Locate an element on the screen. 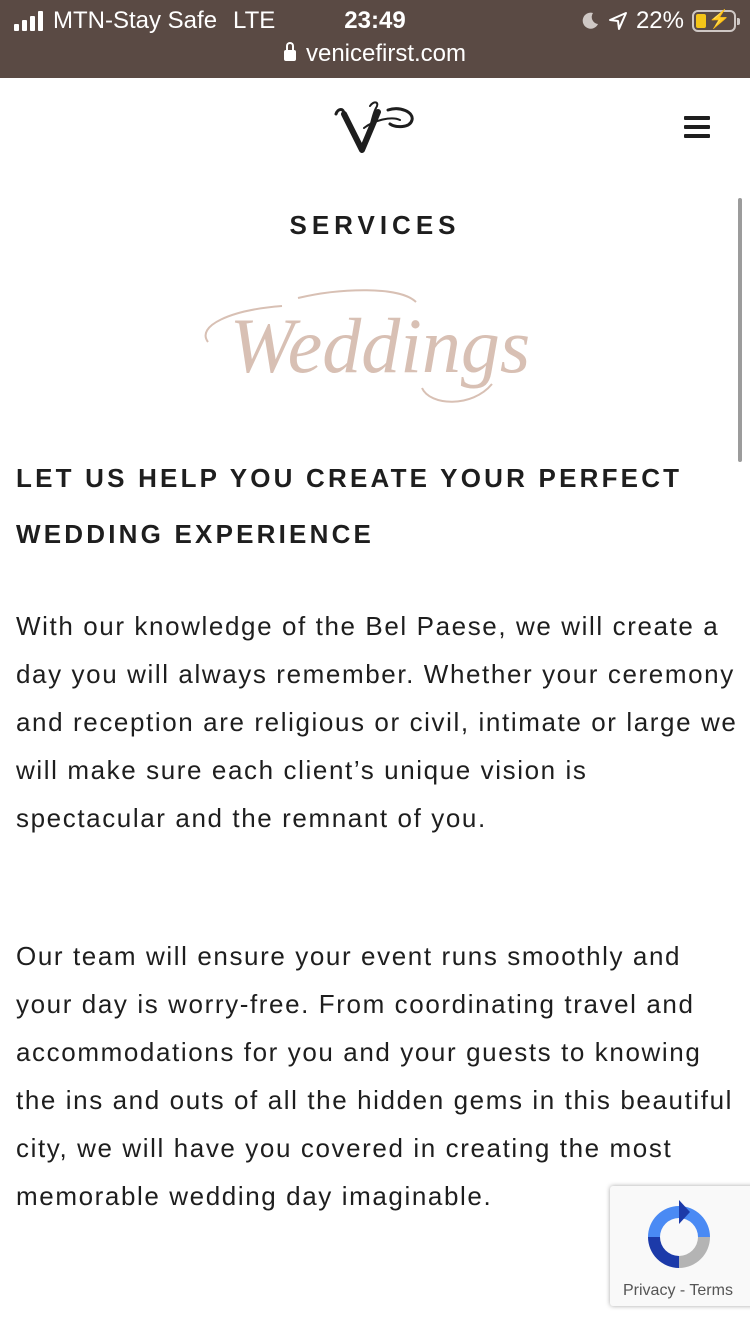 Image resolution: width=750 pixels, height=1334 pixels. weddings-script-text: Weddings is located at coordinates (380, 345).